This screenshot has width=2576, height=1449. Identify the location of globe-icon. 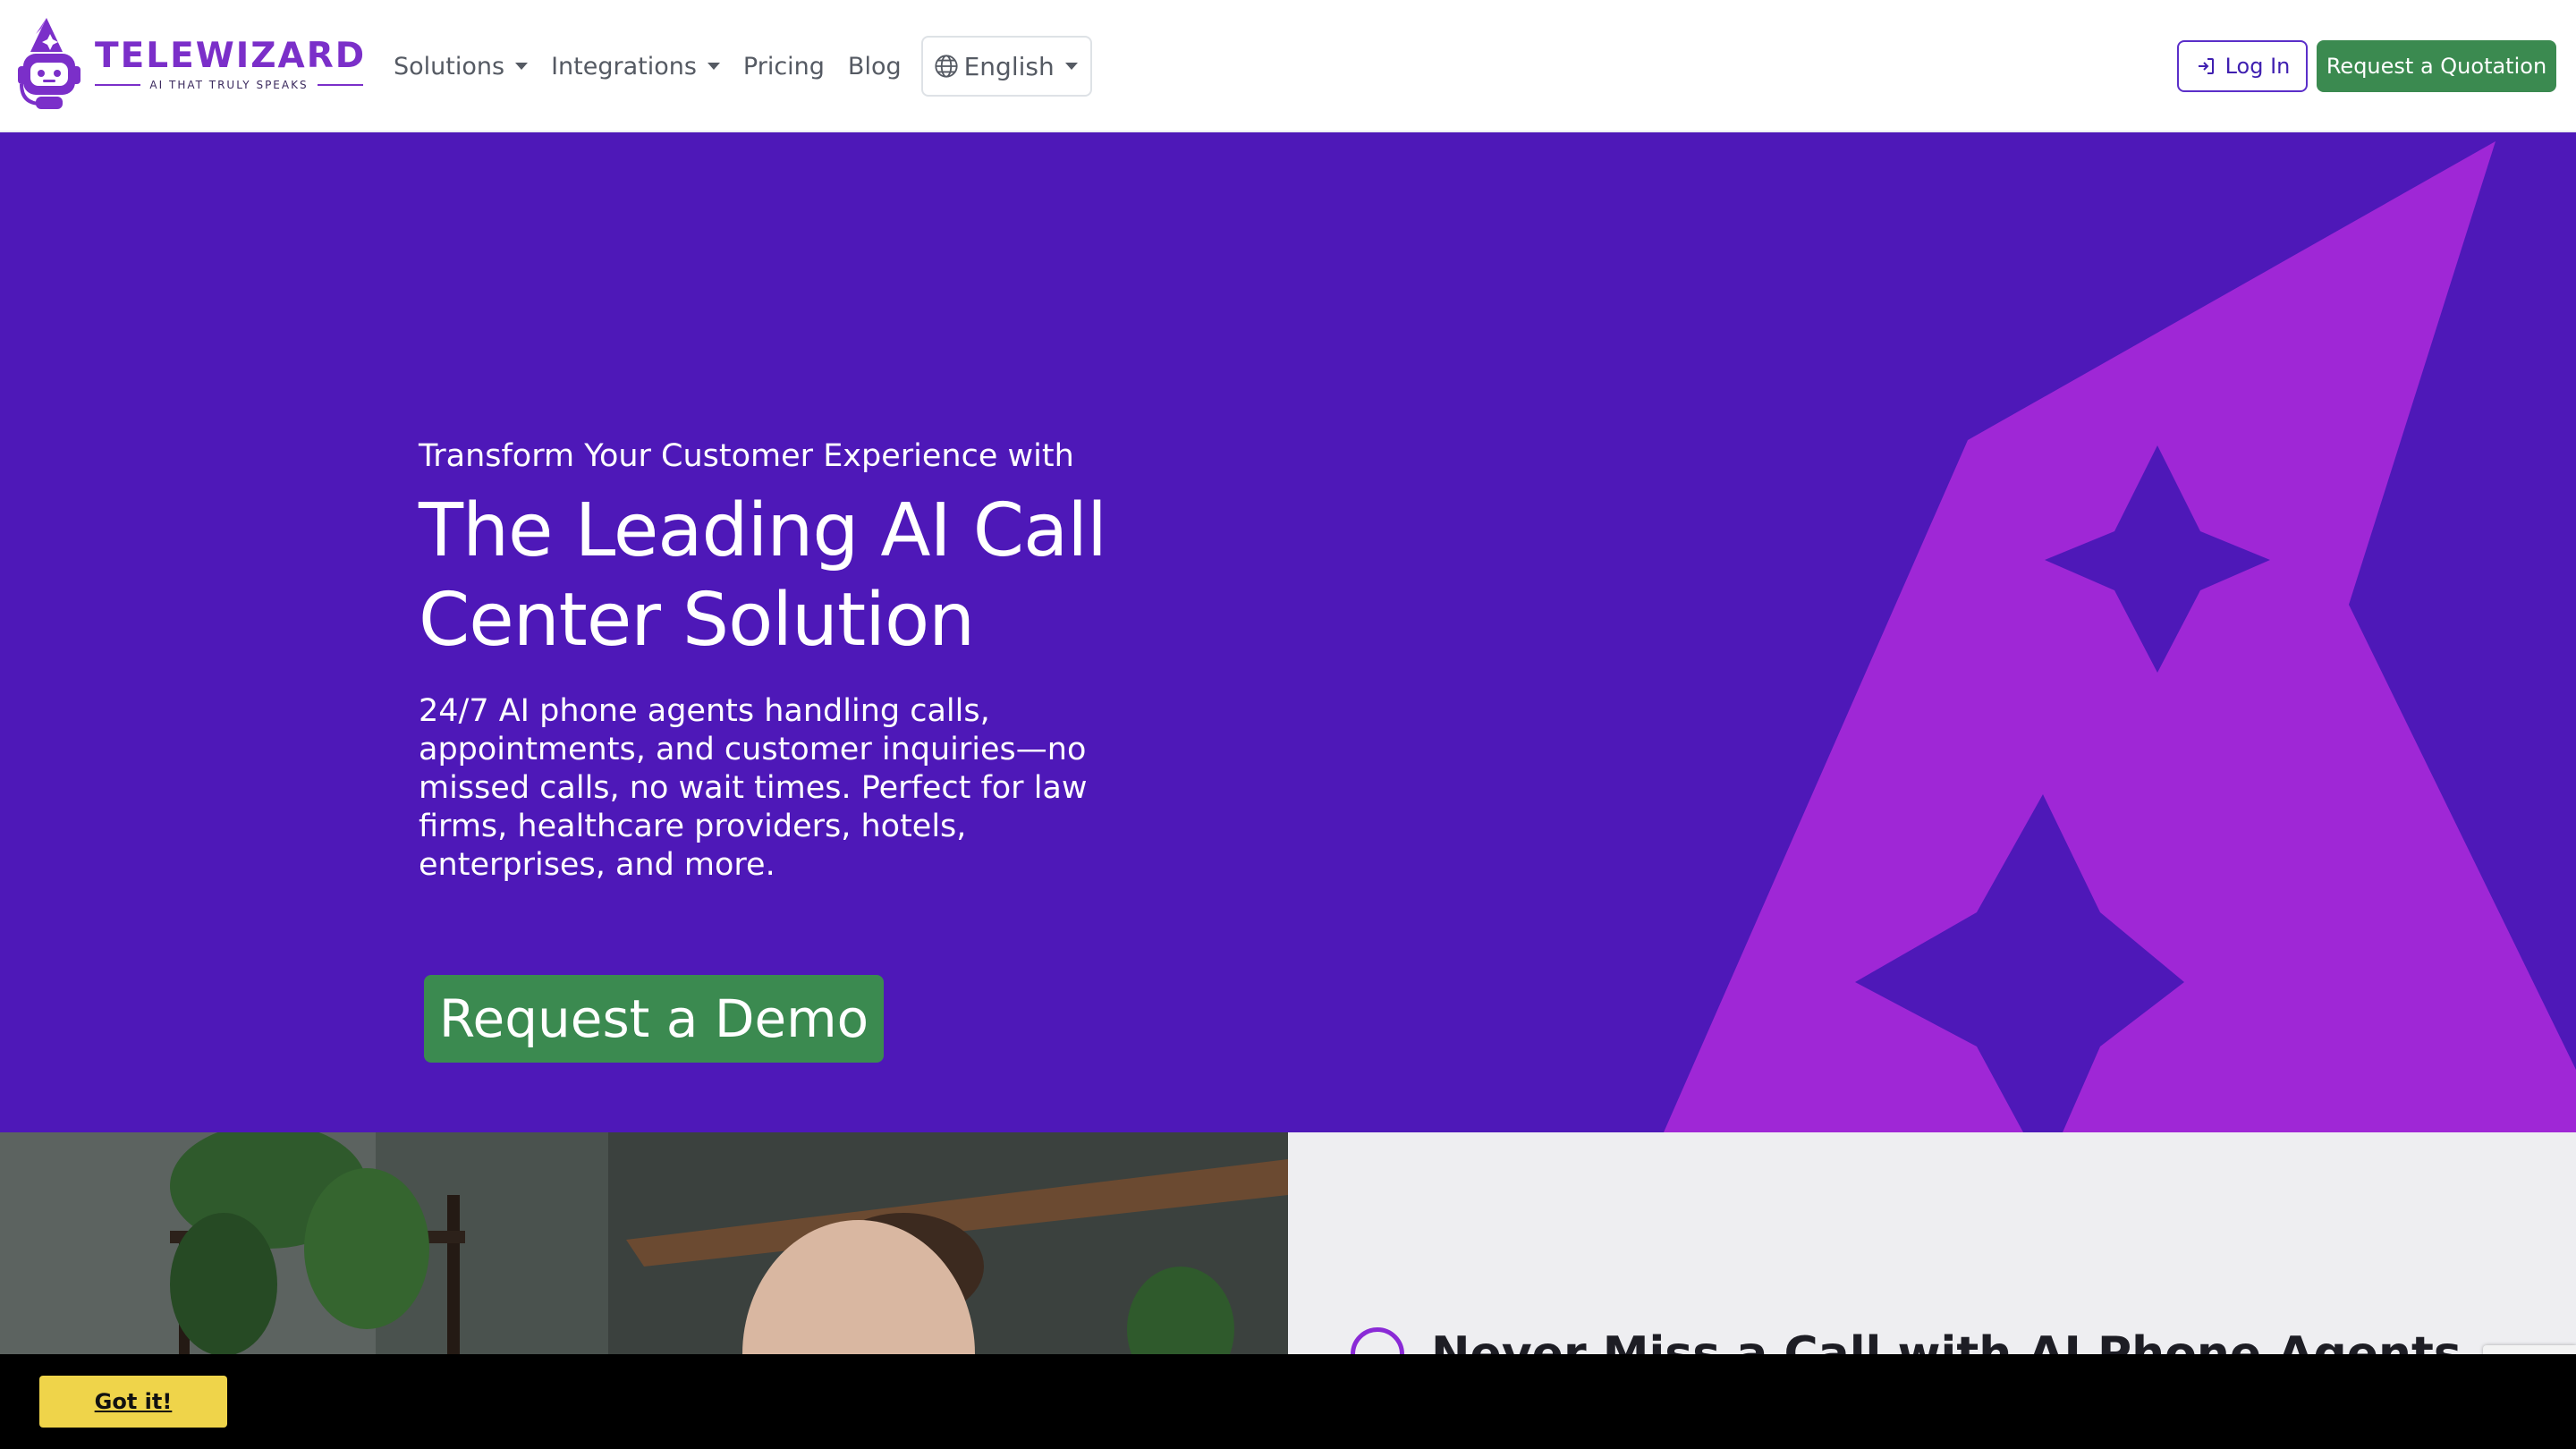
(946, 66).